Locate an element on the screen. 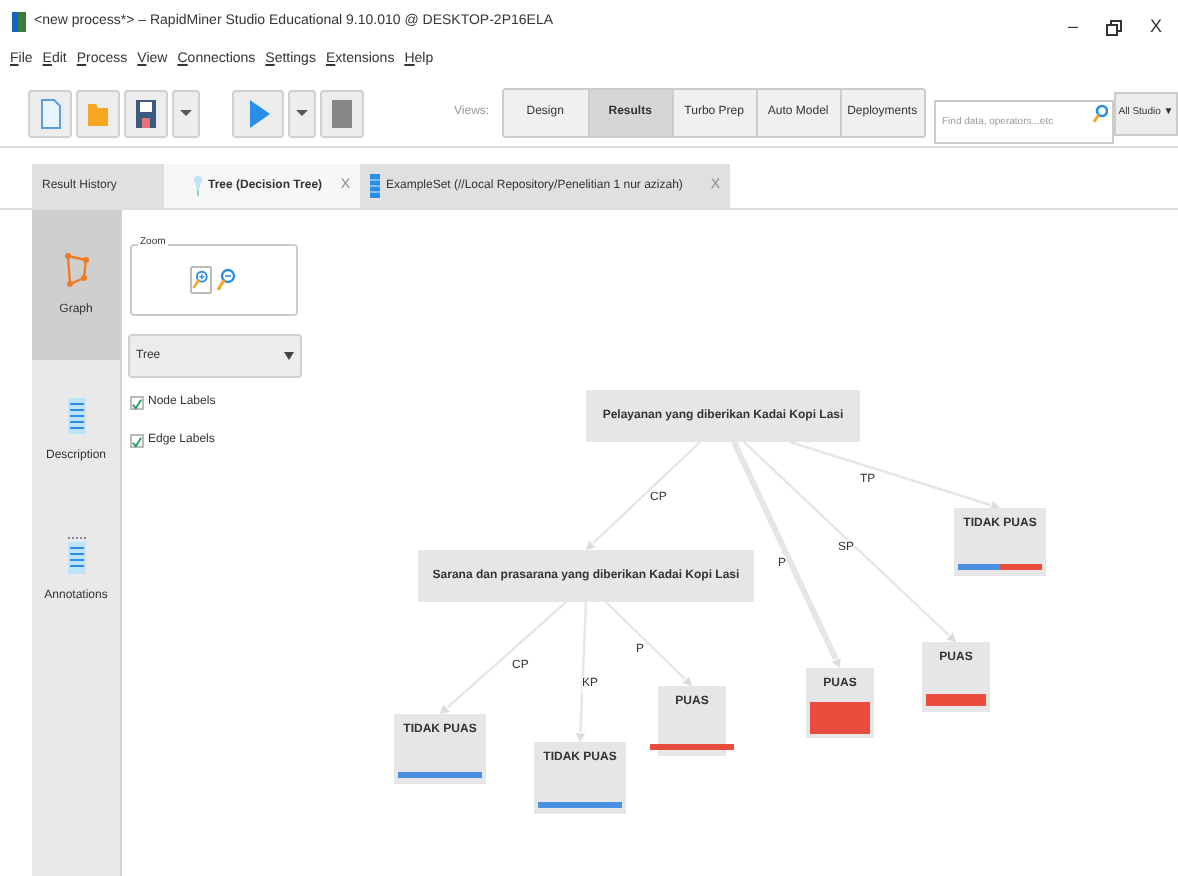 The image size is (1178, 876). table-icon is located at coordinates (375, 186).